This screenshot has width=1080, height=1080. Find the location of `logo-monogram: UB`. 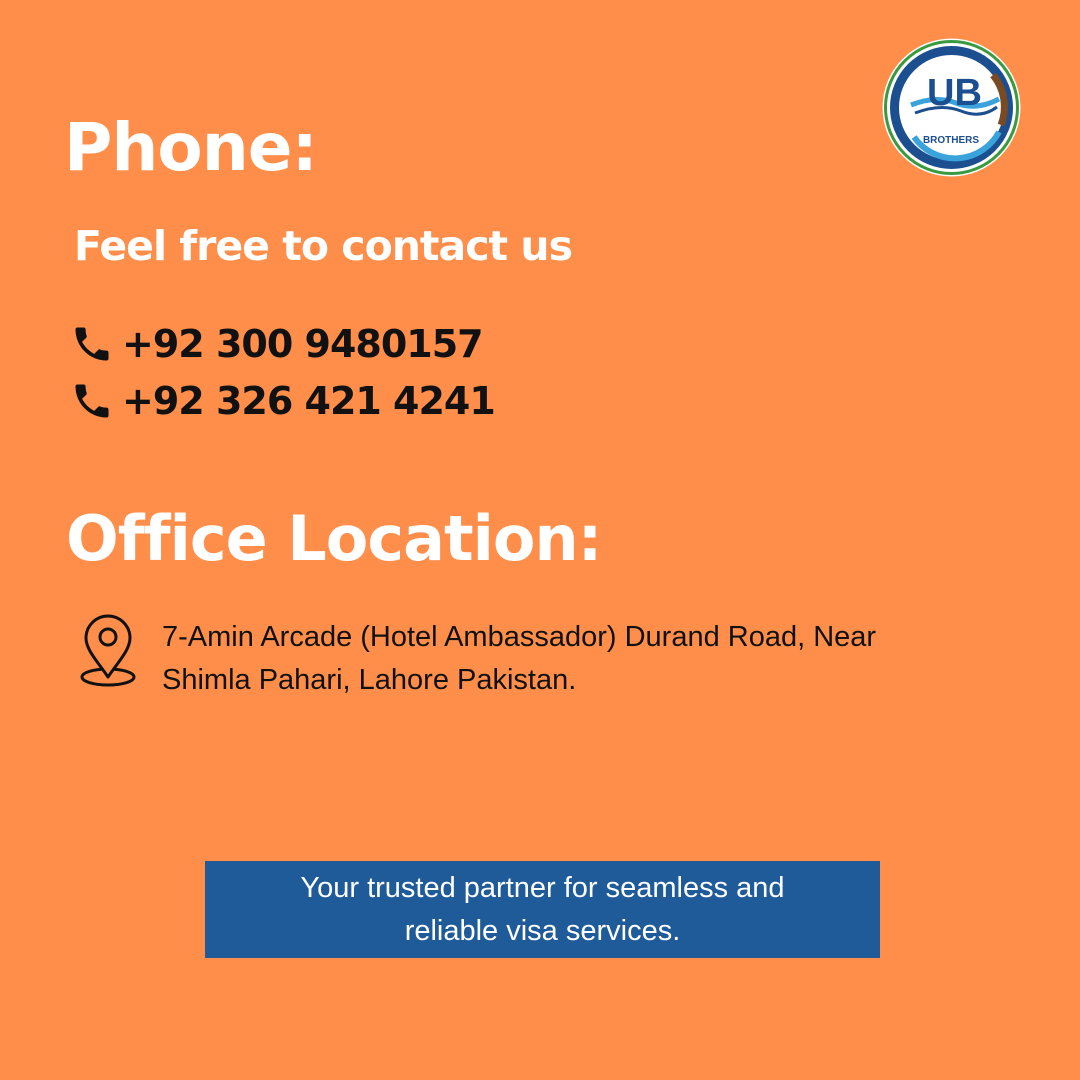

logo-monogram: UB is located at coordinates (954, 93).